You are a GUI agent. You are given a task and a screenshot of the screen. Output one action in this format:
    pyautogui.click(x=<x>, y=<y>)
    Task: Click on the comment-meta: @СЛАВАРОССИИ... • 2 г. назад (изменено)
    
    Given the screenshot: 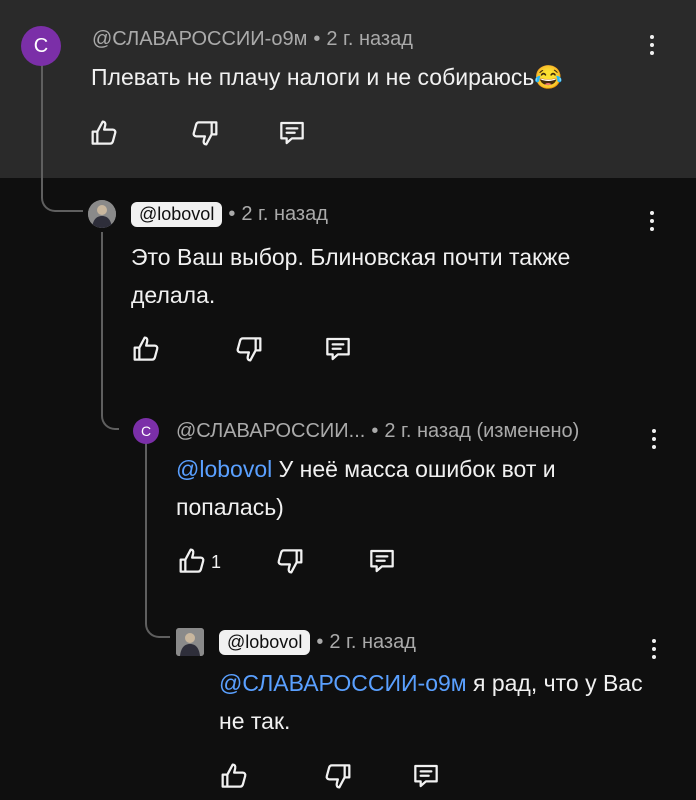 What is the action you would take?
    pyautogui.click(x=377, y=431)
    